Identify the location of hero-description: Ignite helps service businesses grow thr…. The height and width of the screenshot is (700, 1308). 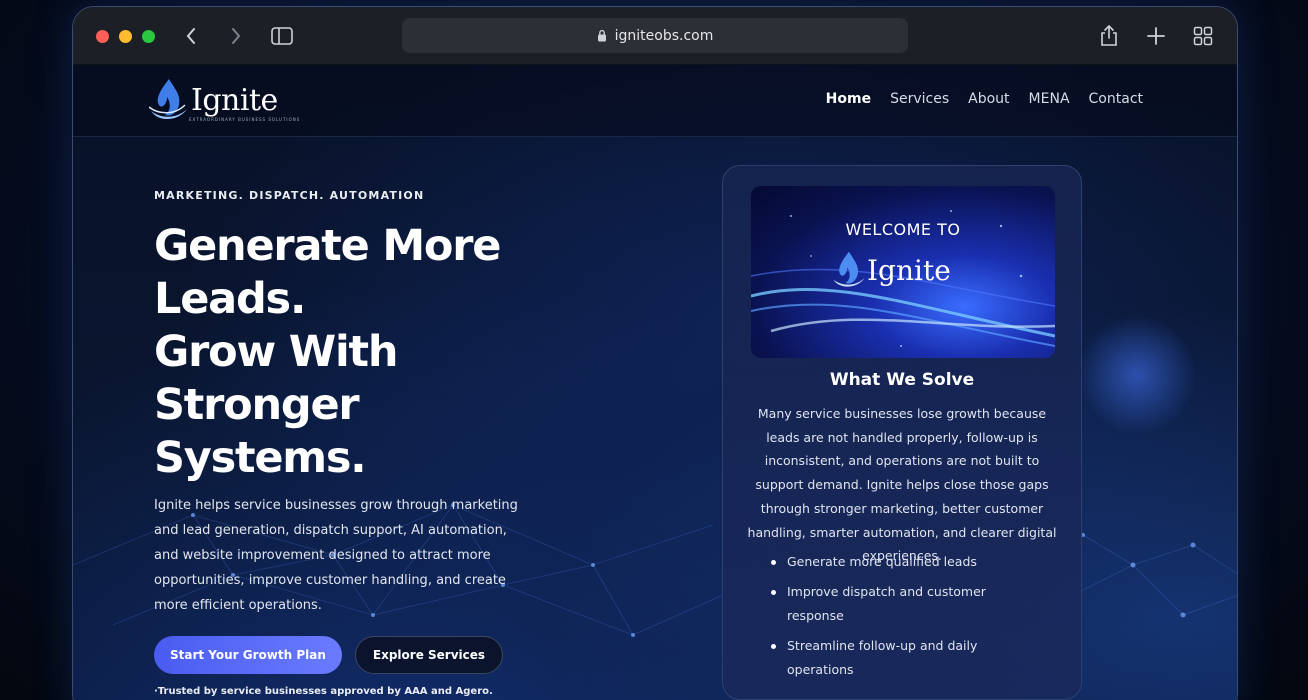
(336, 555).